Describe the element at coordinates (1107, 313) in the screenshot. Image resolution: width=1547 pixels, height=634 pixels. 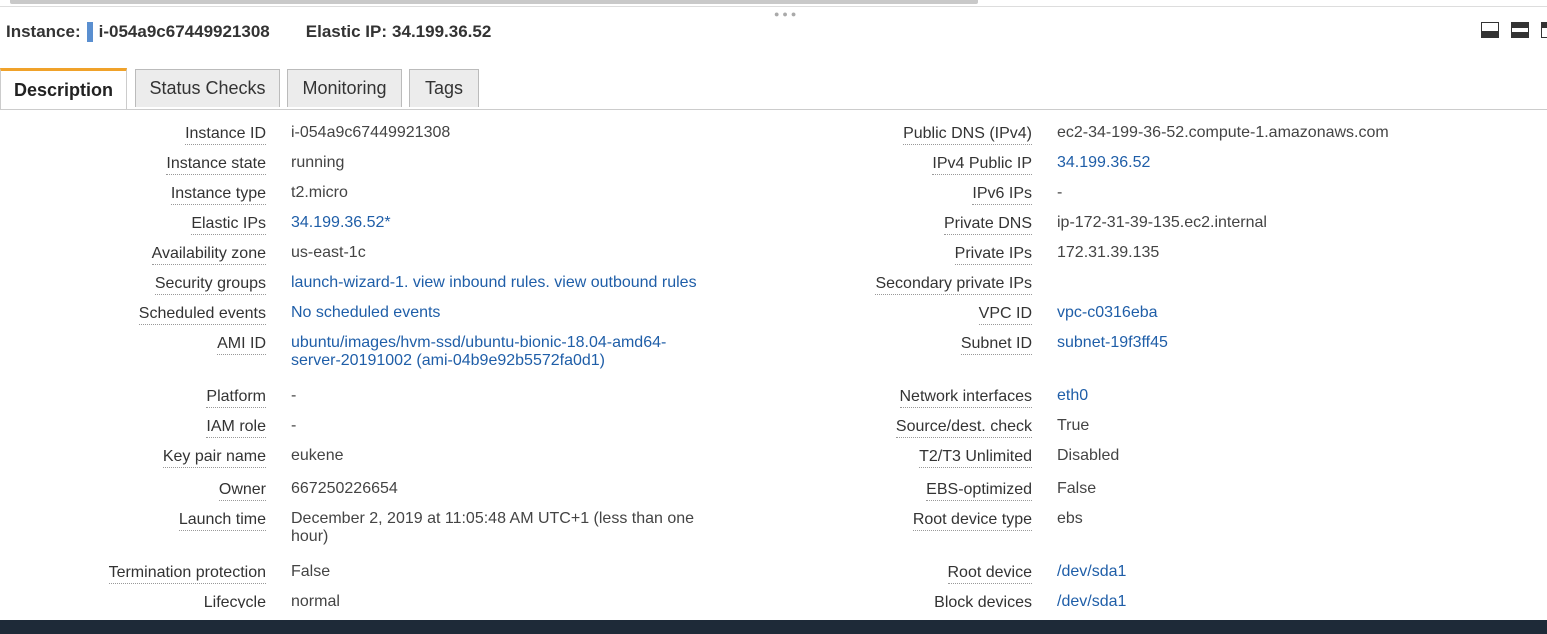
I see `vpc-id-link: vpc-c0316eba` at that location.